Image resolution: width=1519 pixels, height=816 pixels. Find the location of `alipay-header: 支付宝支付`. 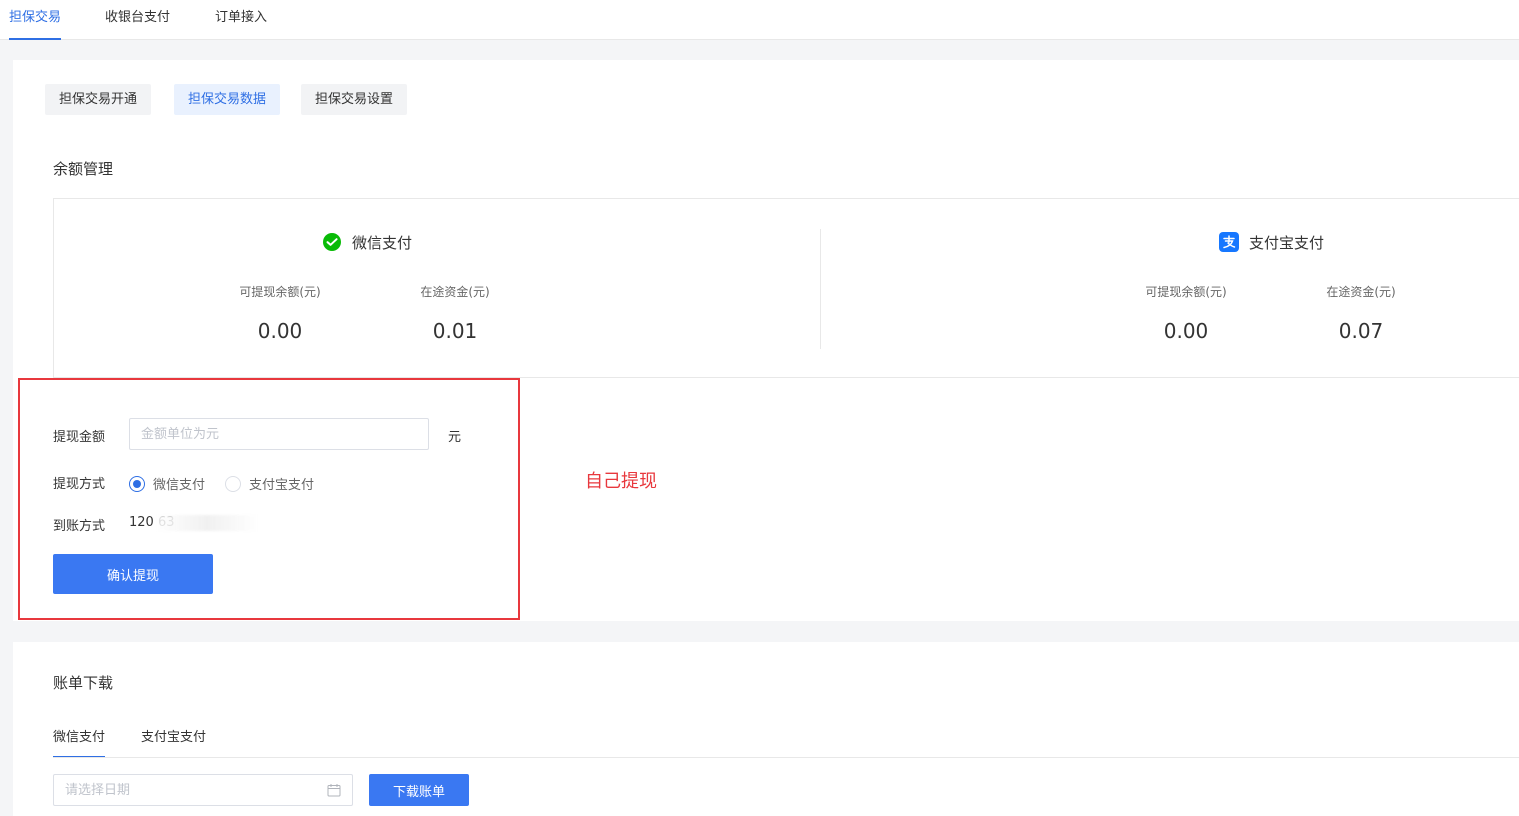

alipay-header: 支付宝支付 is located at coordinates (1271, 242).